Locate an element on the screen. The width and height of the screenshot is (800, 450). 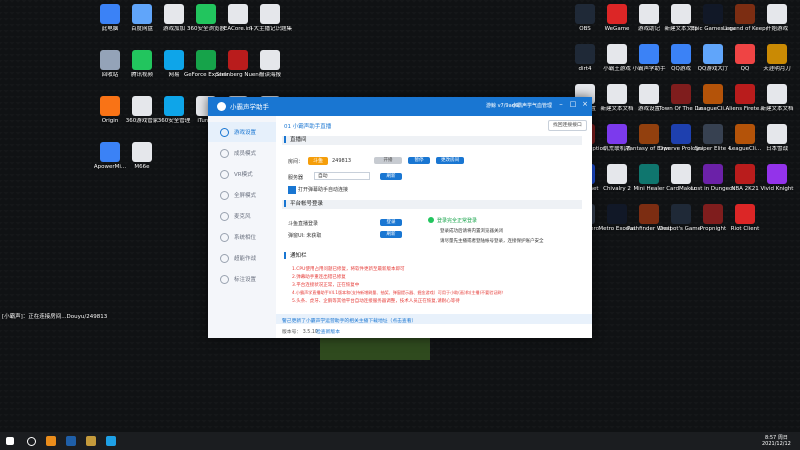
auto-connect-label: 打开弹幕助手自动连接 is located at coordinates (323, 190).